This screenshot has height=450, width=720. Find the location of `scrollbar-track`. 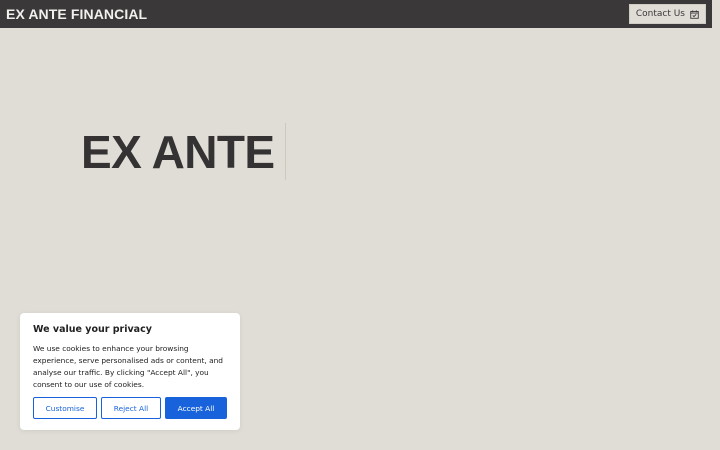

scrollbar-track is located at coordinates (716, 14).